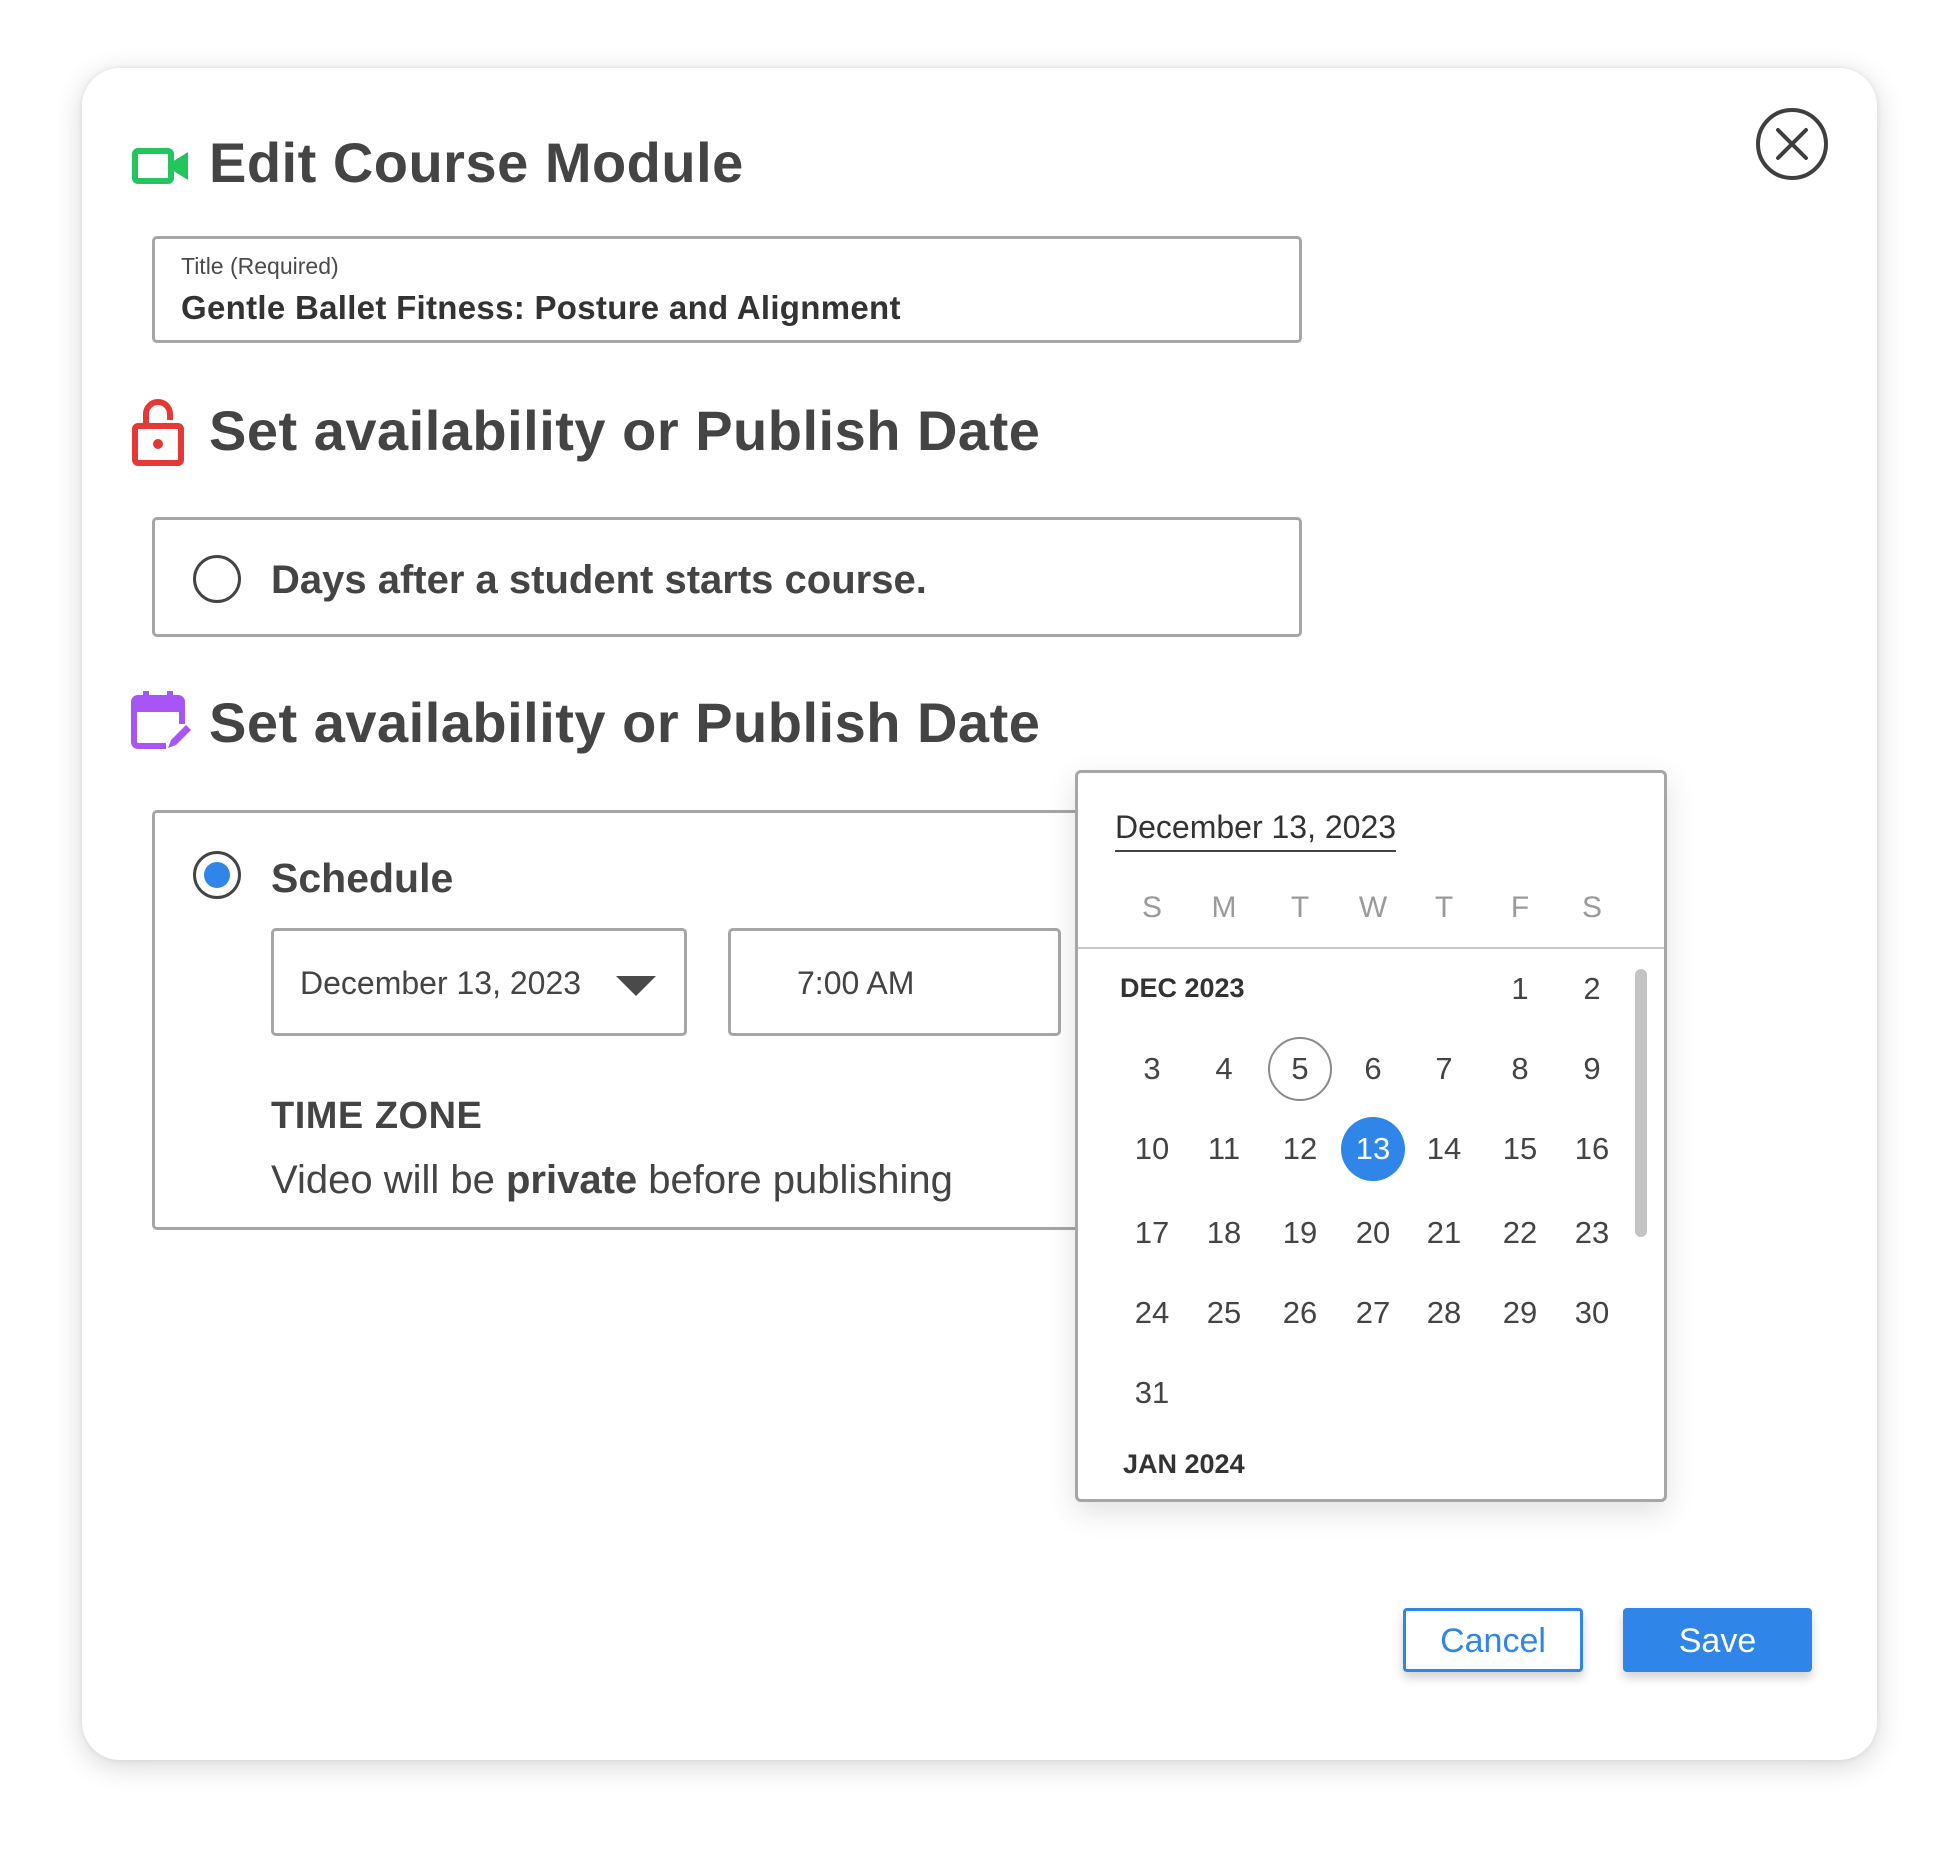 The image size is (1956, 1856). I want to click on privacy-note: Video will be private before publishing, so click(612, 1180).